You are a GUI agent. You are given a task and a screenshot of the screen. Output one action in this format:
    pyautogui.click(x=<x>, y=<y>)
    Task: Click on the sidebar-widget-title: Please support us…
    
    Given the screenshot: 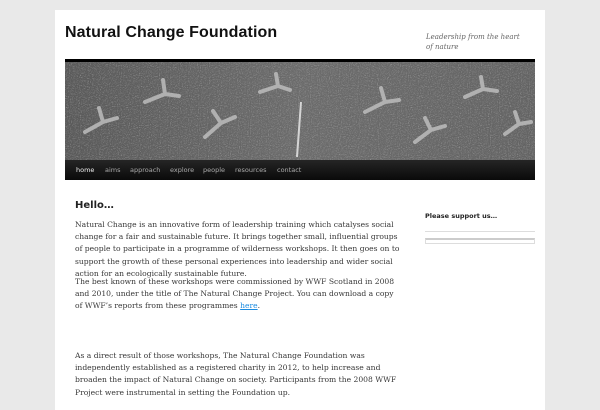 What is the action you would take?
    pyautogui.click(x=461, y=216)
    